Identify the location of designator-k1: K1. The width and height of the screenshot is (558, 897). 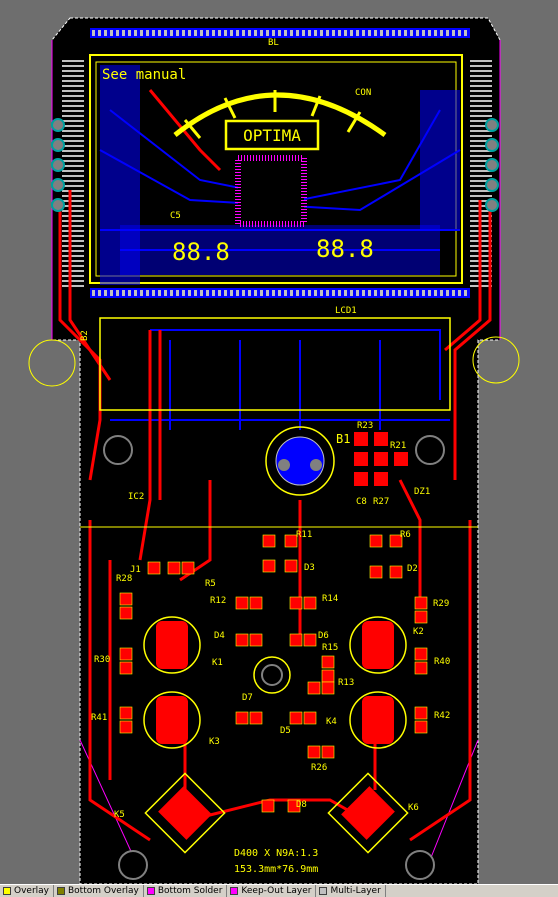
(217, 663).